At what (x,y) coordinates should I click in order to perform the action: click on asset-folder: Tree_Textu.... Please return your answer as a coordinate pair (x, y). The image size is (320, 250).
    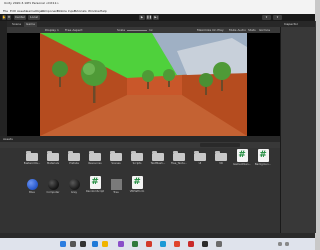
    Looking at the image, I should click on (179, 158).